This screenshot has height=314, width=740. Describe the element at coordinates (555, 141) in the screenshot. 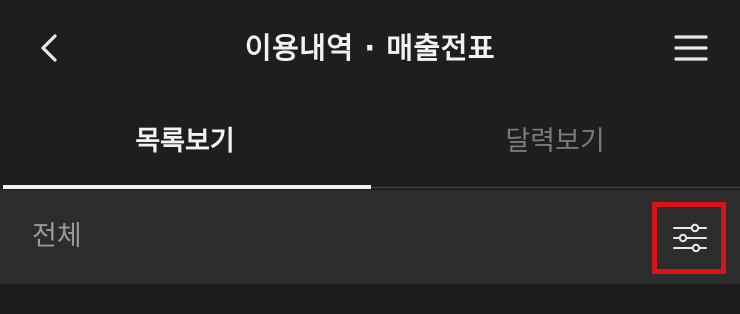

I see `tab-calendar-view: 달력보기` at that location.